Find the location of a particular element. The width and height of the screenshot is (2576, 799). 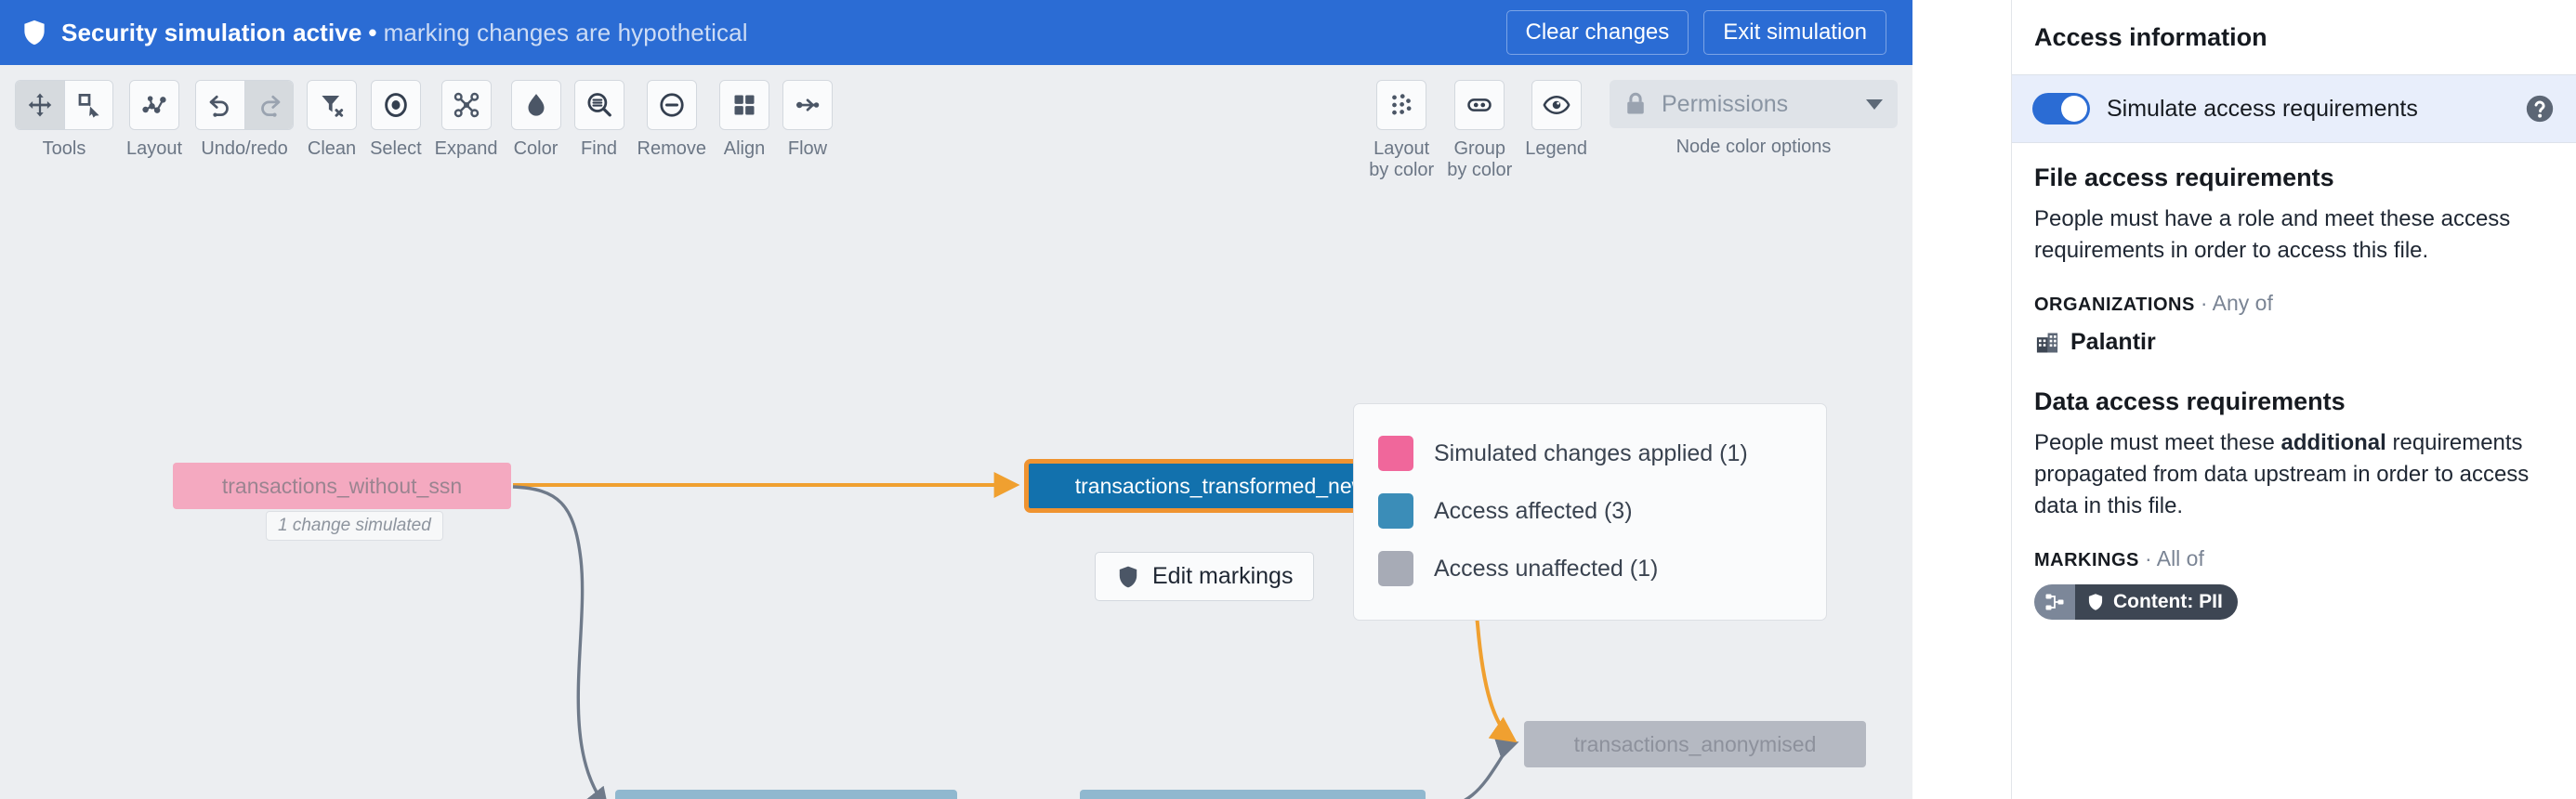

layout-by-color-button is located at coordinates (1401, 105).